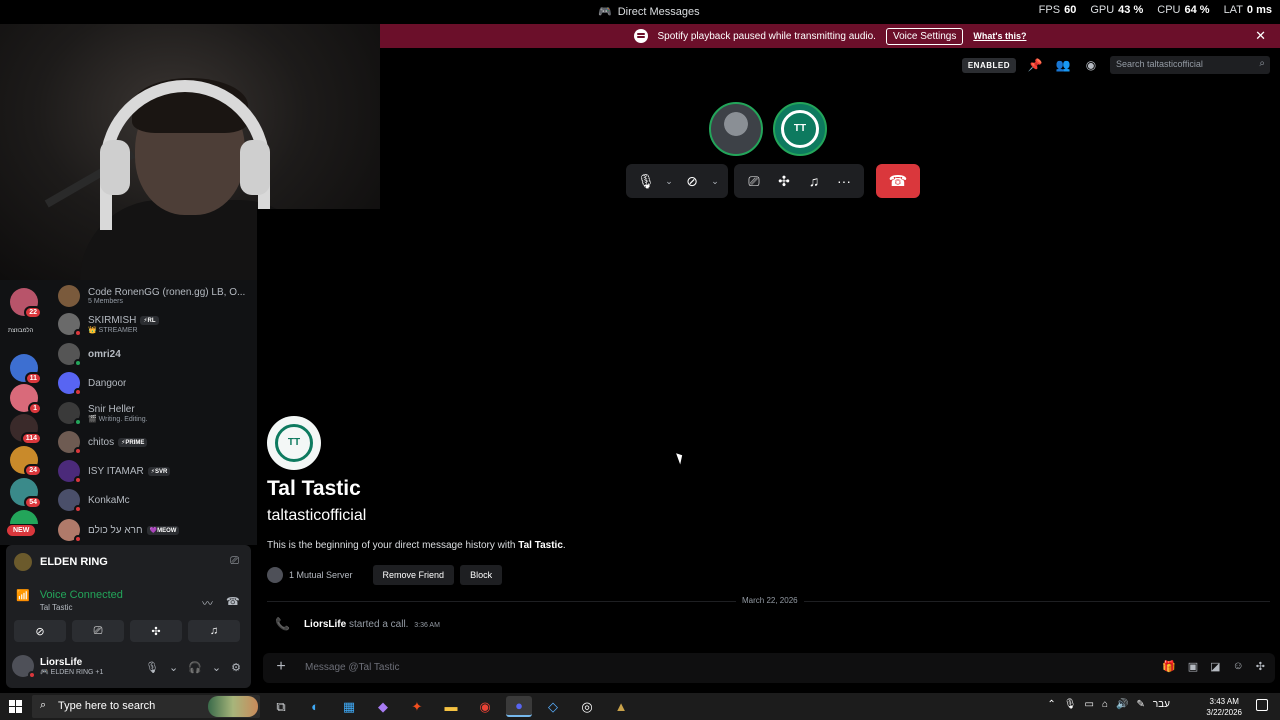 The image size is (1280, 720). What do you see at coordinates (26, 369) in the screenshot?
I see `server-icon: 11` at bounding box center [26, 369].